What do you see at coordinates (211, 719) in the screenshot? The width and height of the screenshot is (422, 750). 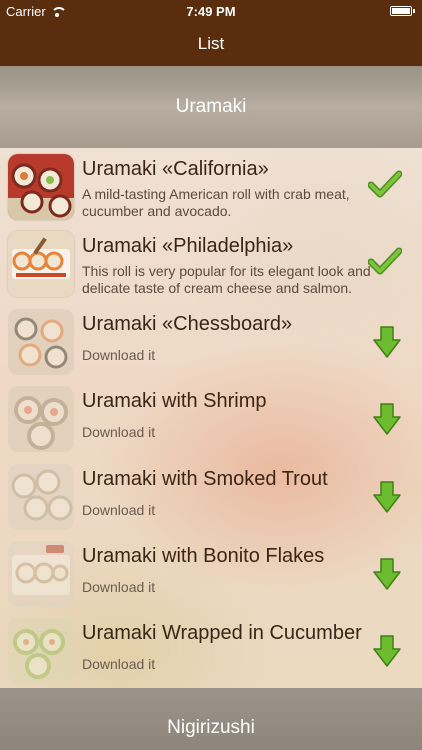 I see `section-header-nigirizushi: Nigirizushi` at bounding box center [211, 719].